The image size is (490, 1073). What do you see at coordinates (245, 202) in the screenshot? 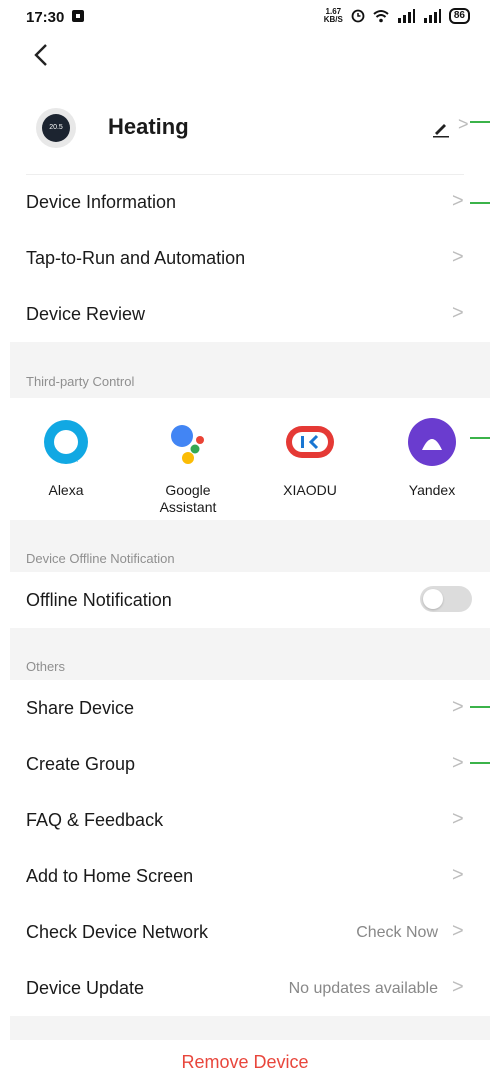
I see `menu-device-information: Device Information >` at bounding box center [245, 202].